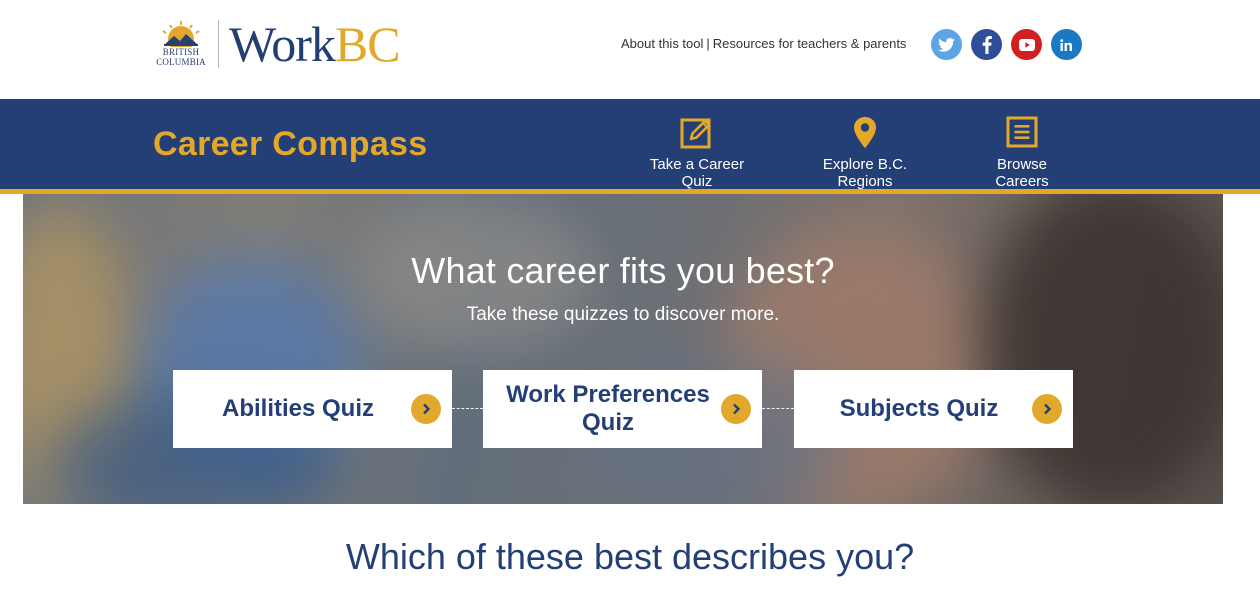 Image resolution: width=1260 pixels, height=593 pixels. Describe the element at coordinates (623, 270) in the screenshot. I see `hero-title: What career fits you best?` at that location.